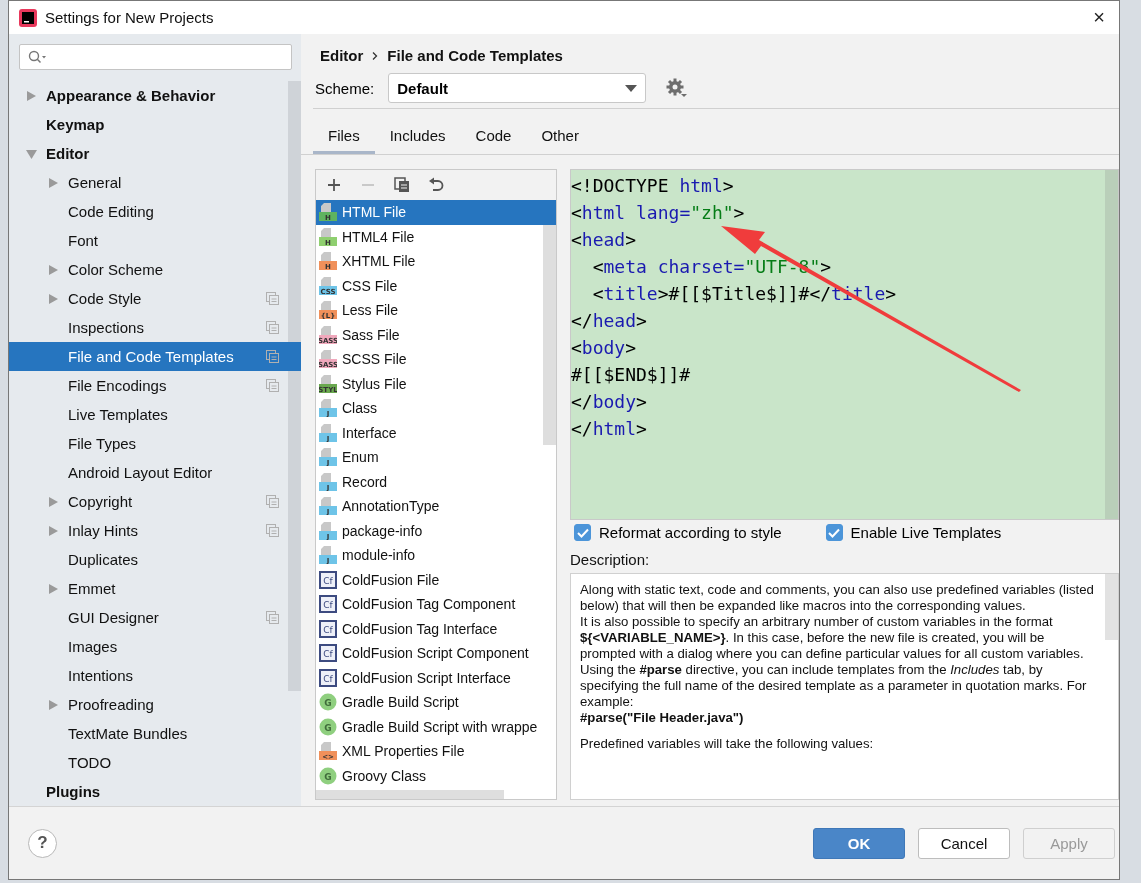 This screenshot has height=883, width=1141. Describe the element at coordinates (155, 559) in the screenshot. I see `tree-item: Duplicates` at that location.